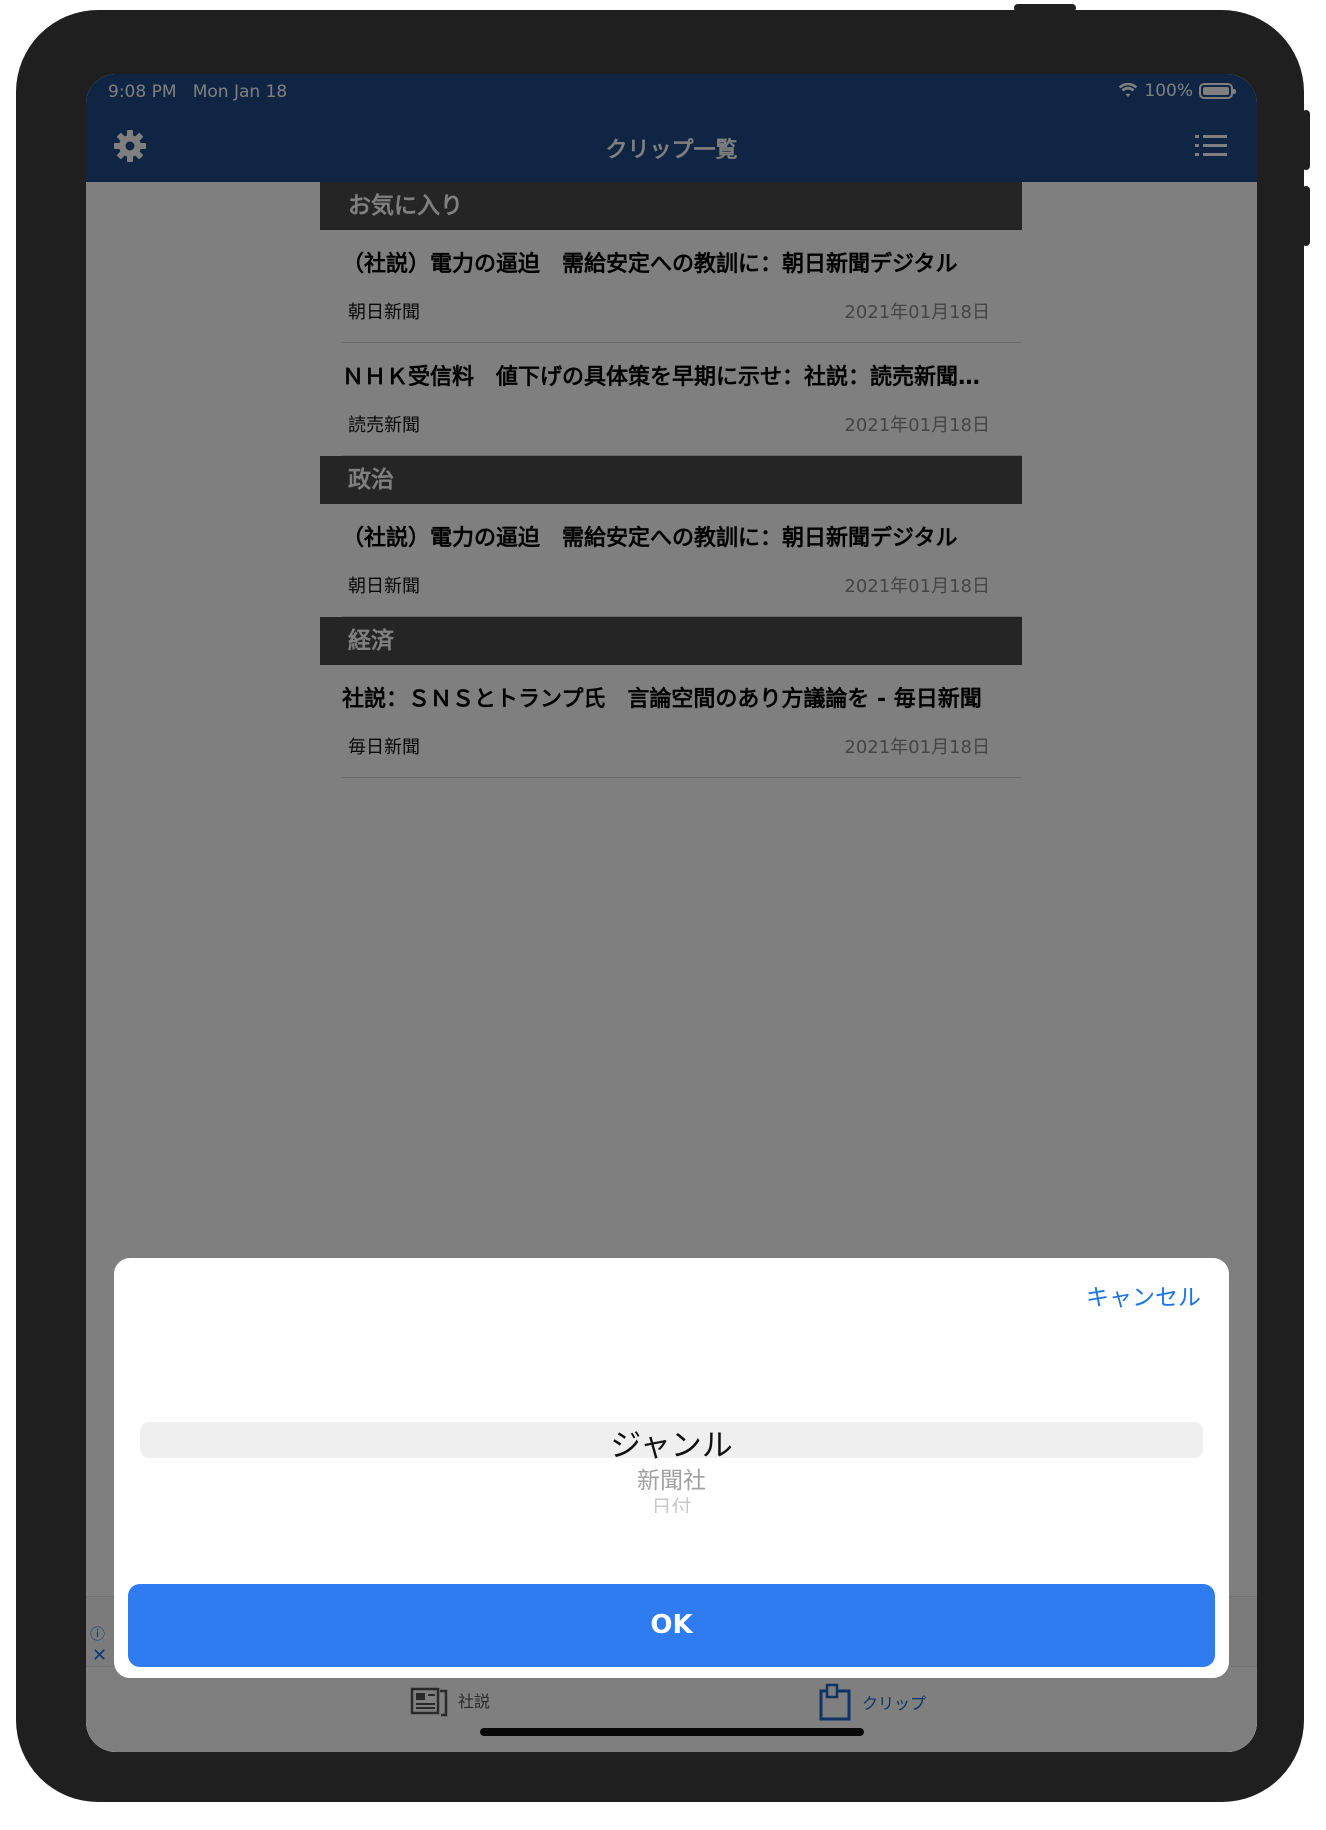 This screenshot has height=1830, width=1326. What do you see at coordinates (1045, 8) in the screenshot?
I see `top-button` at bounding box center [1045, 8].